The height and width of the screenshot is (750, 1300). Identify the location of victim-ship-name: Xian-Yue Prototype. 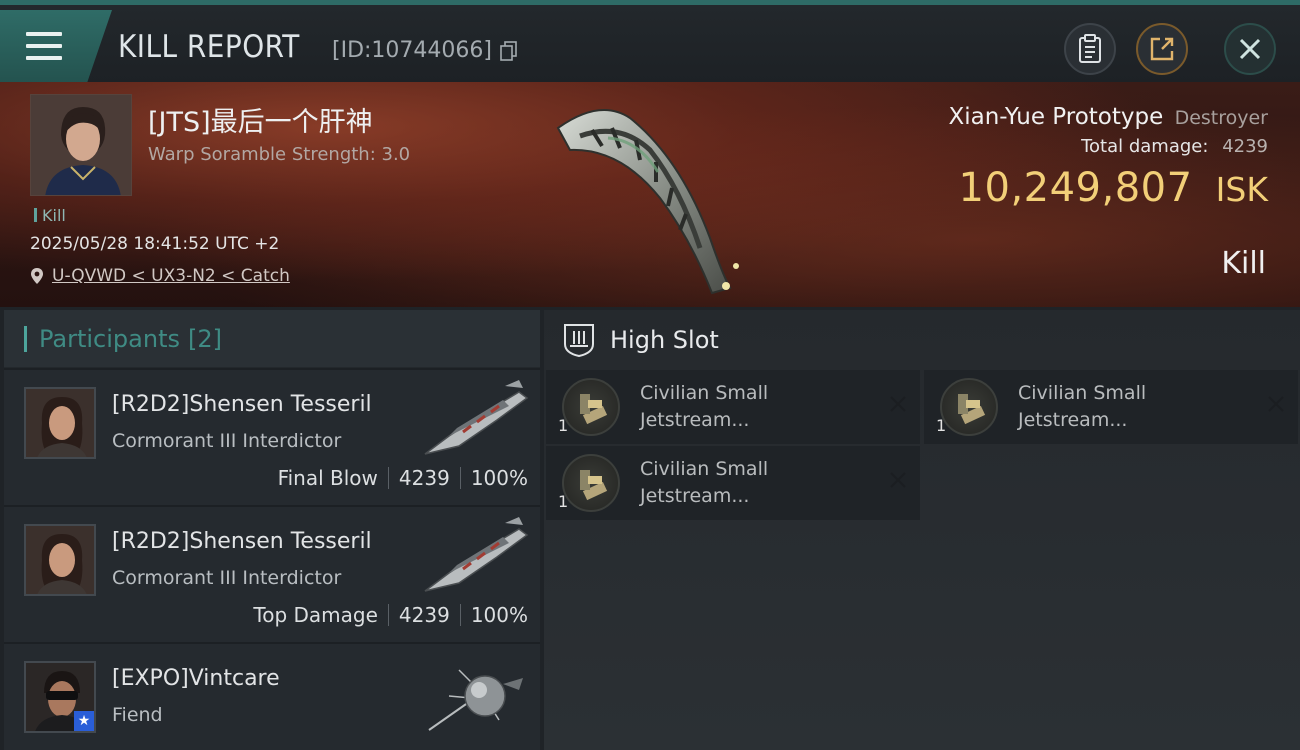
(1055, 117).